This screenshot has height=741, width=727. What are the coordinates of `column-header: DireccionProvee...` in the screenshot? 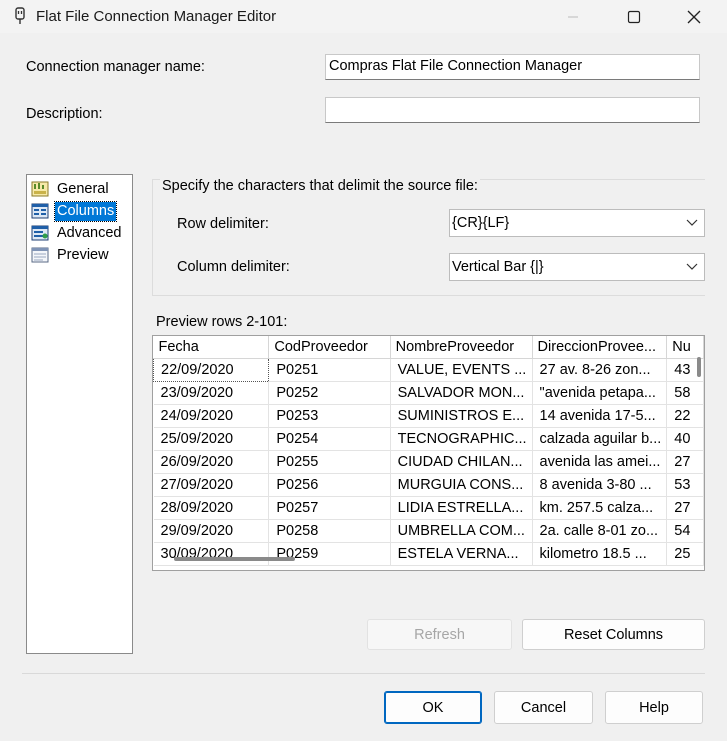 It's located at (600, 347).